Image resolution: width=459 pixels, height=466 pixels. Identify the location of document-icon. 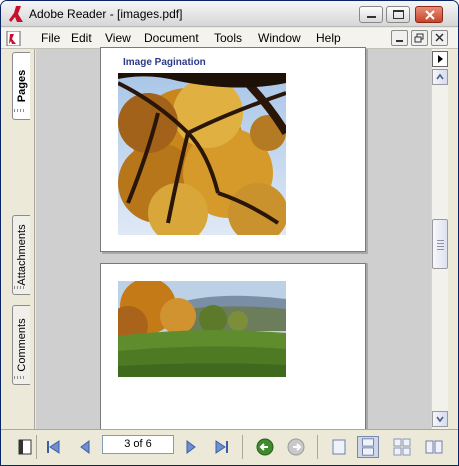
(14, 38).